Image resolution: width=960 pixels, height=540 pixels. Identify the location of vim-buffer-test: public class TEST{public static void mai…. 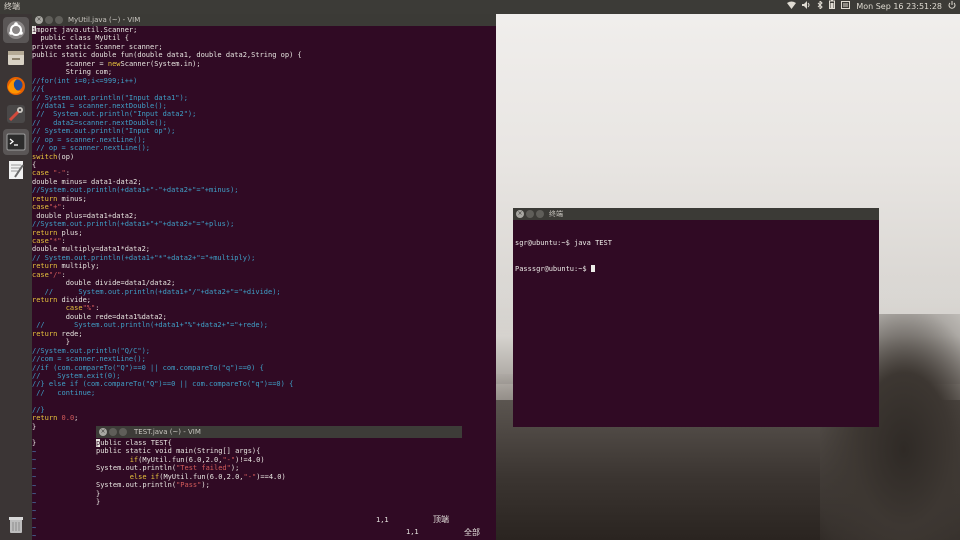
(191, 473).